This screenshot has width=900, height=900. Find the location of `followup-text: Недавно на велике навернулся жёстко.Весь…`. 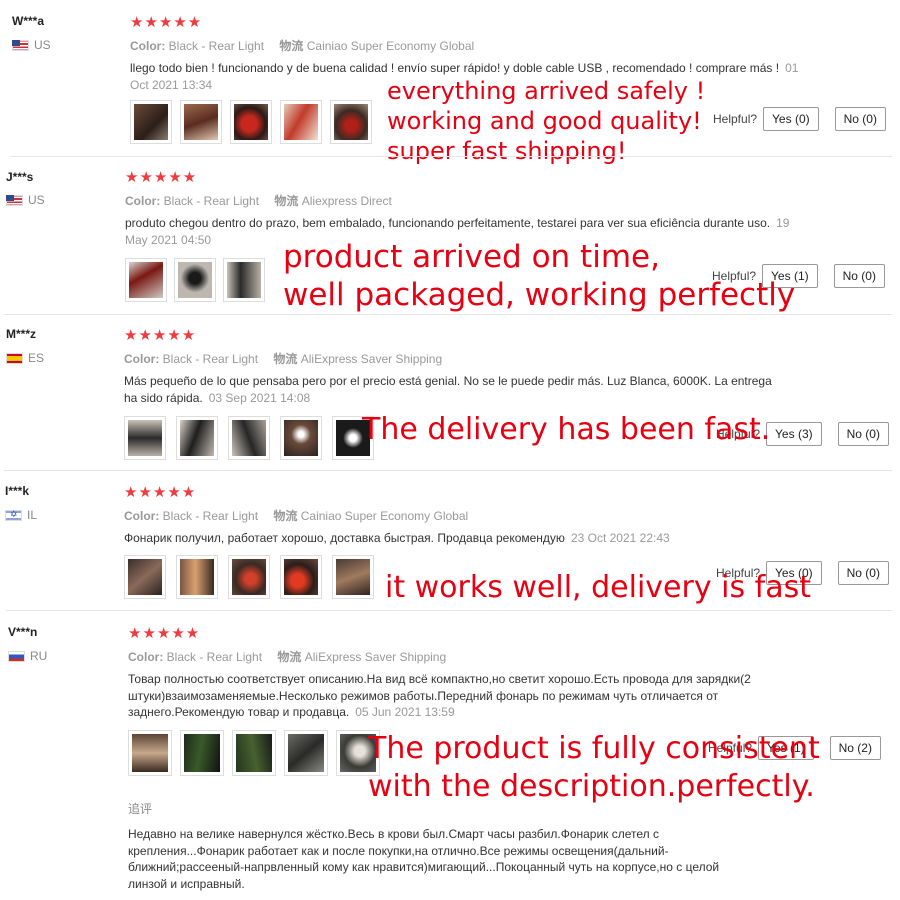

followup-text: Недавно на велике навернулся жёстко.Весь… is located at coordinates (424, 859).